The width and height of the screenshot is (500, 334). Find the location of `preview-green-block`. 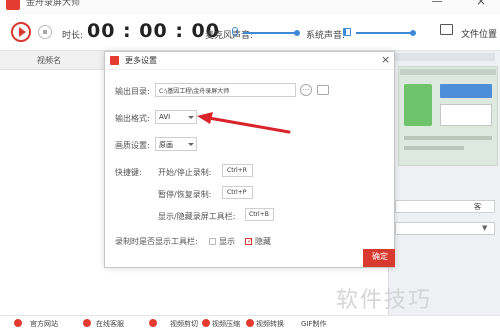

preview-green-block is located at coordinates (418, 105).